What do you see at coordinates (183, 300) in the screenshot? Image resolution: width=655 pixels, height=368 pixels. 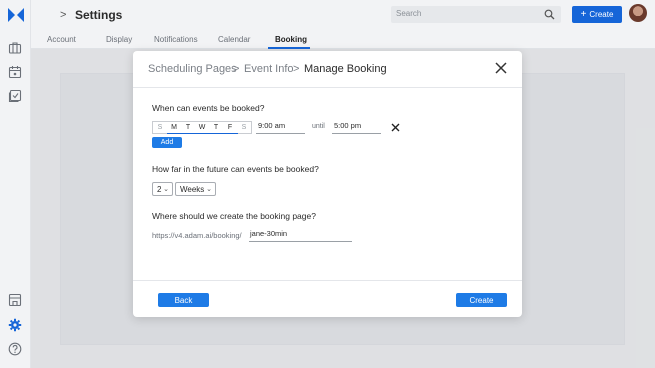 I see `back-button: Back` at bounding box center [183, 300].